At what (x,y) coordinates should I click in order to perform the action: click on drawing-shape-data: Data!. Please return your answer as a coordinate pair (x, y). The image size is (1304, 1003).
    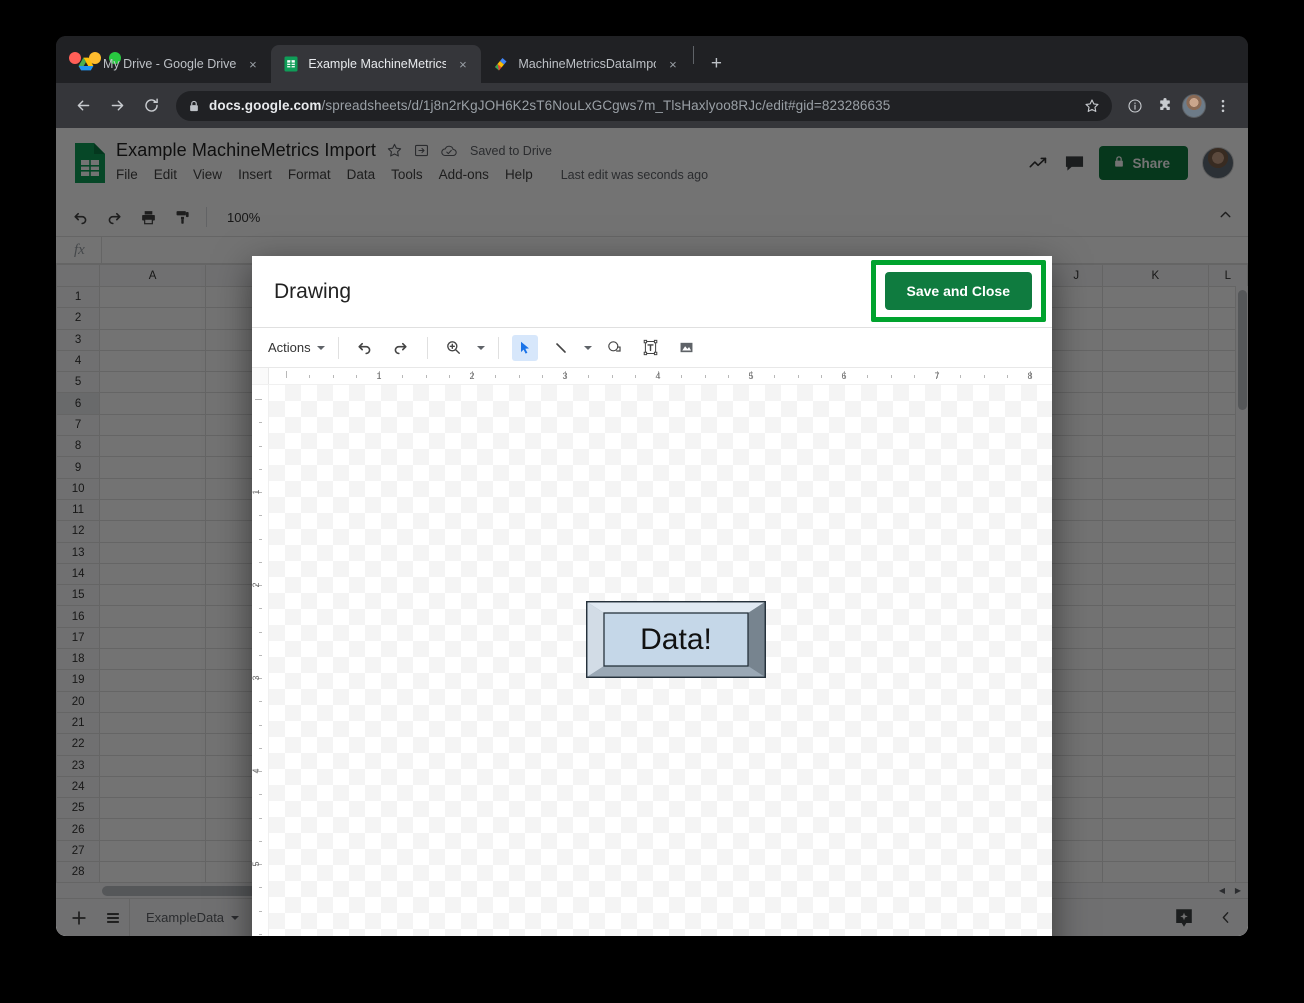
    Looking at the image, I should click on (676, 639).